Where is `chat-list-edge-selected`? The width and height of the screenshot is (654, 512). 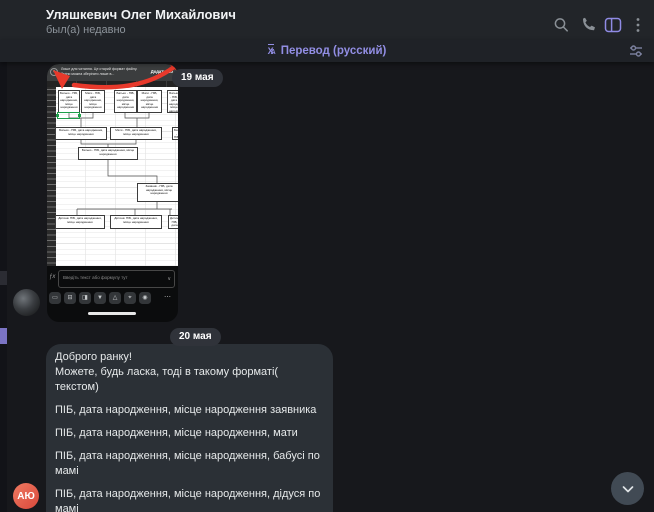 chat-list-edge-selected is located at coordinates (3, 336).